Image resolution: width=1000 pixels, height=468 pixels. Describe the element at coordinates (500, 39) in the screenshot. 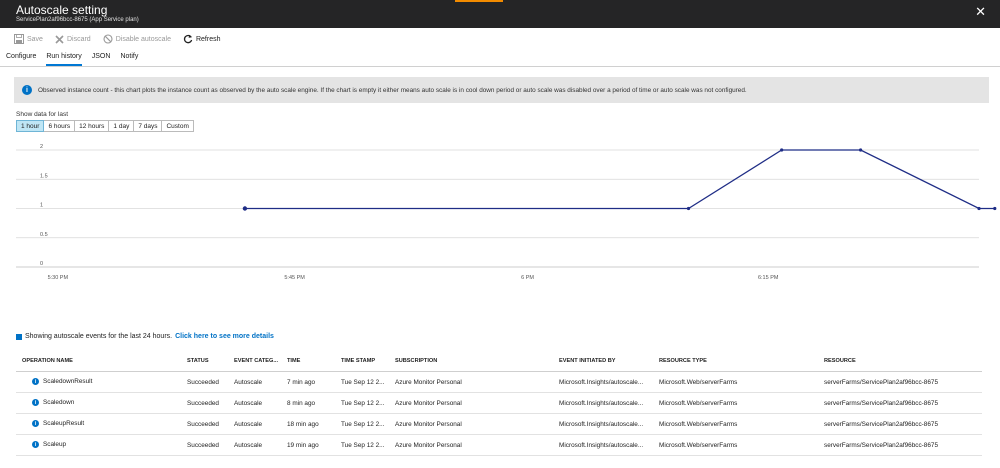

I see `command-bar: Save Discard Disable autoscale Refresh` at that location.